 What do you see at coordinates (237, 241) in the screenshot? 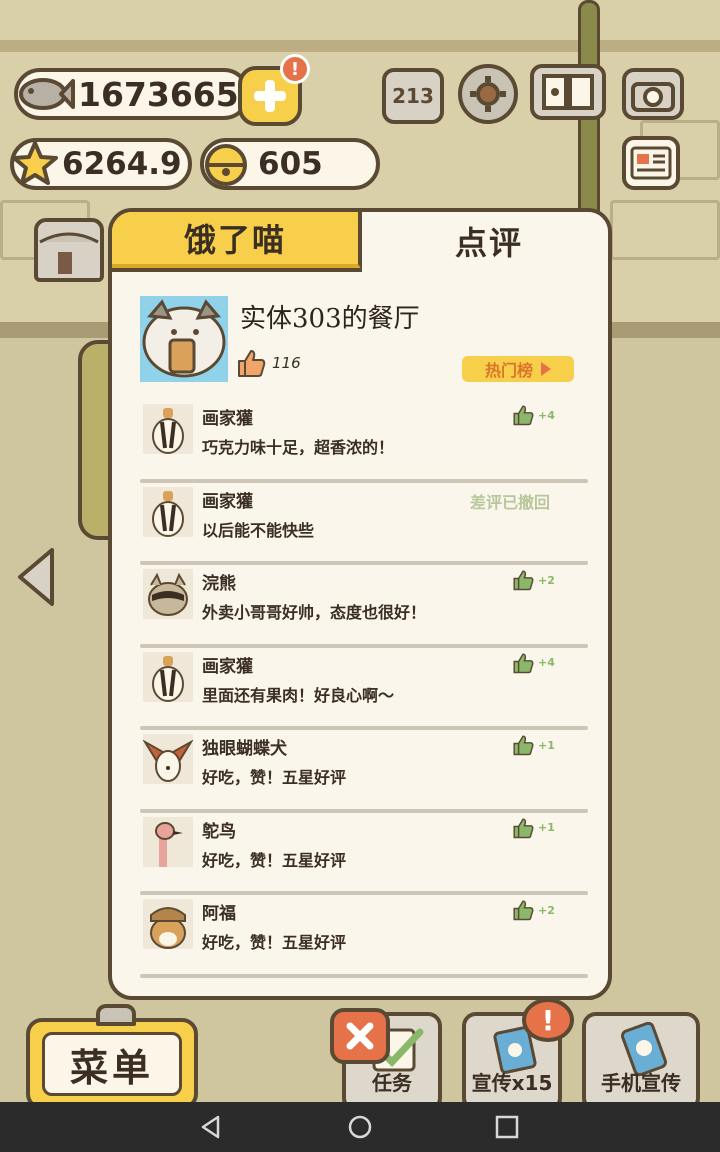
I see `tab-hungry-meow: 饿了喵` at bounding box center [237, 241].